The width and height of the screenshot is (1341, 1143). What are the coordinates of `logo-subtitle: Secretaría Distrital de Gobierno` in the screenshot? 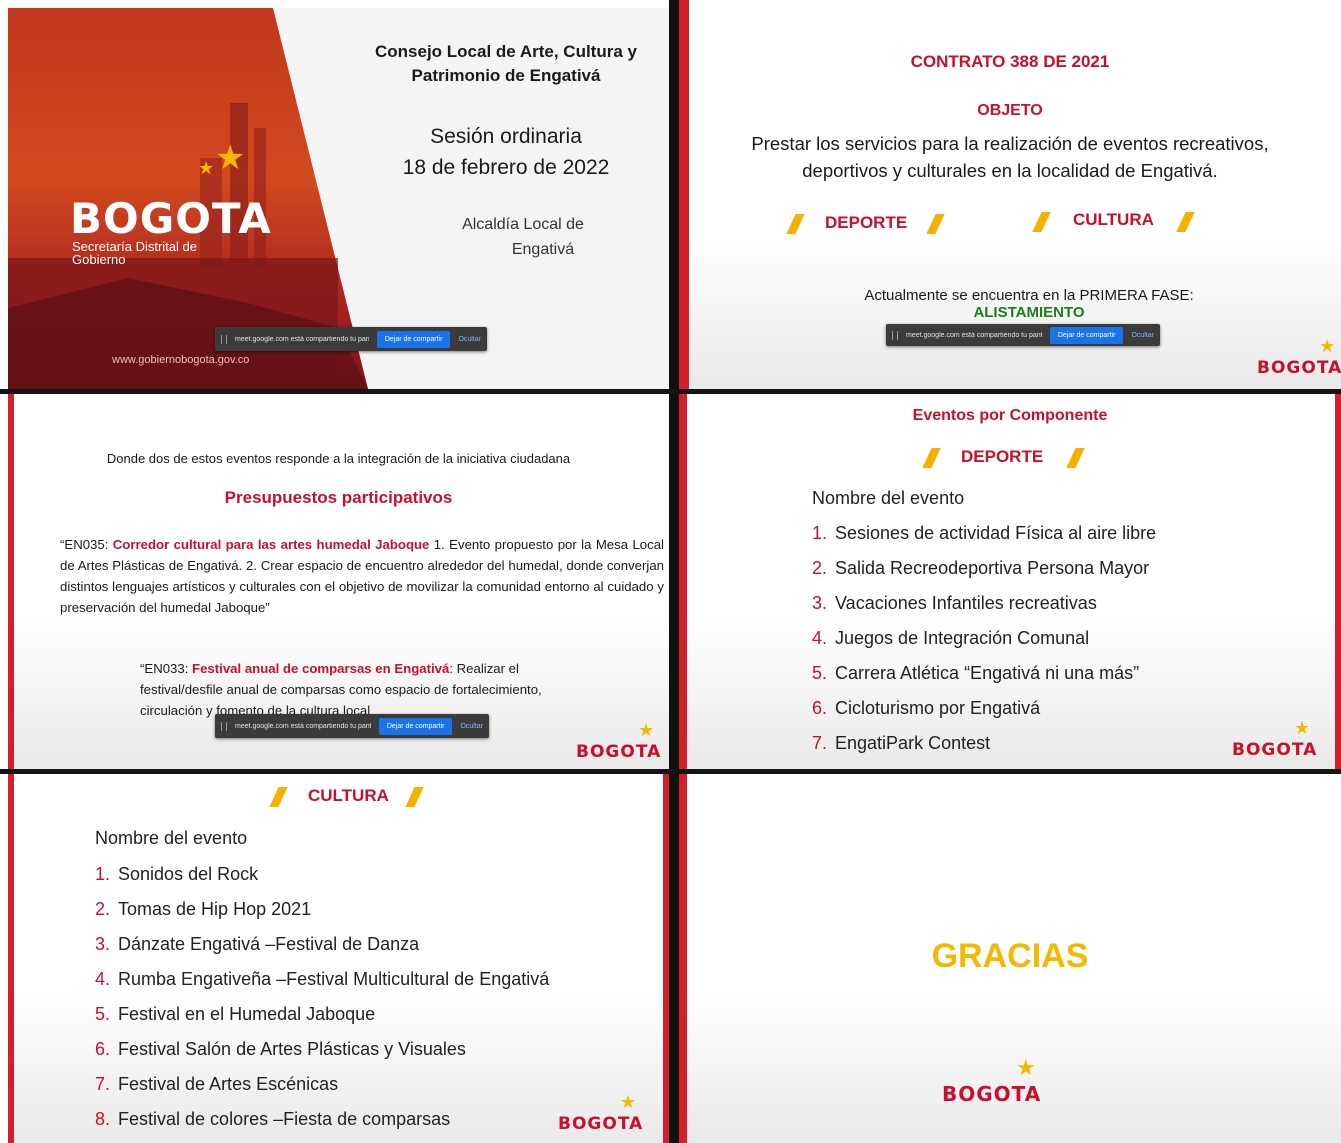 It's located at (134, 253).